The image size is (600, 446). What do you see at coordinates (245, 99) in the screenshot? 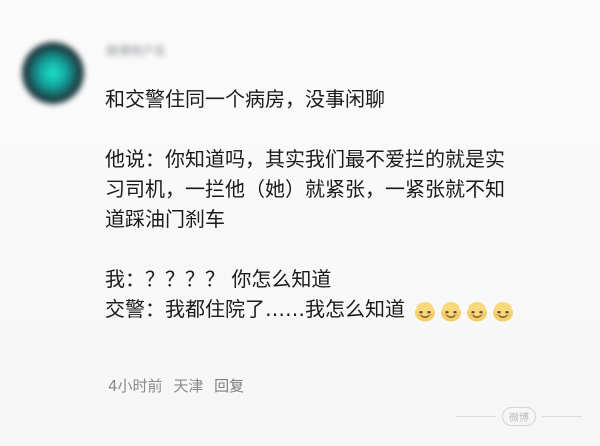
I see `comment-line-1: 和交警住同一个病房，没事闲聊` at bounding box center [245, 99].